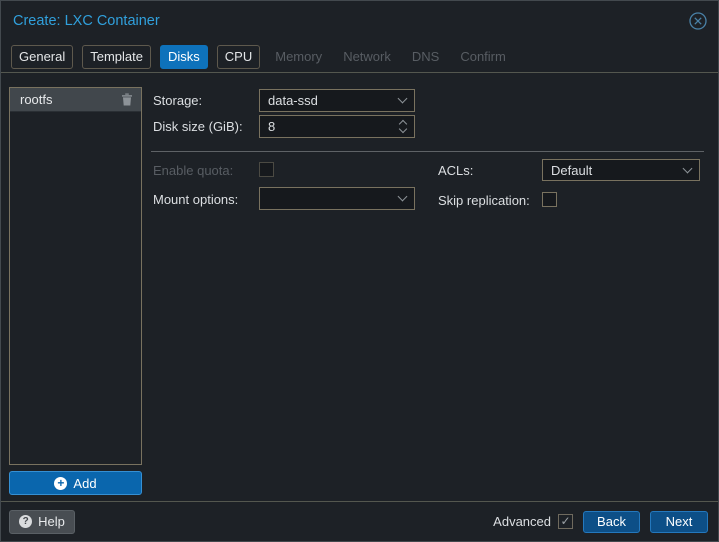 The width and height of the screenshot is (719, 542). I want to click on mount-options-select, so click(337, 198).